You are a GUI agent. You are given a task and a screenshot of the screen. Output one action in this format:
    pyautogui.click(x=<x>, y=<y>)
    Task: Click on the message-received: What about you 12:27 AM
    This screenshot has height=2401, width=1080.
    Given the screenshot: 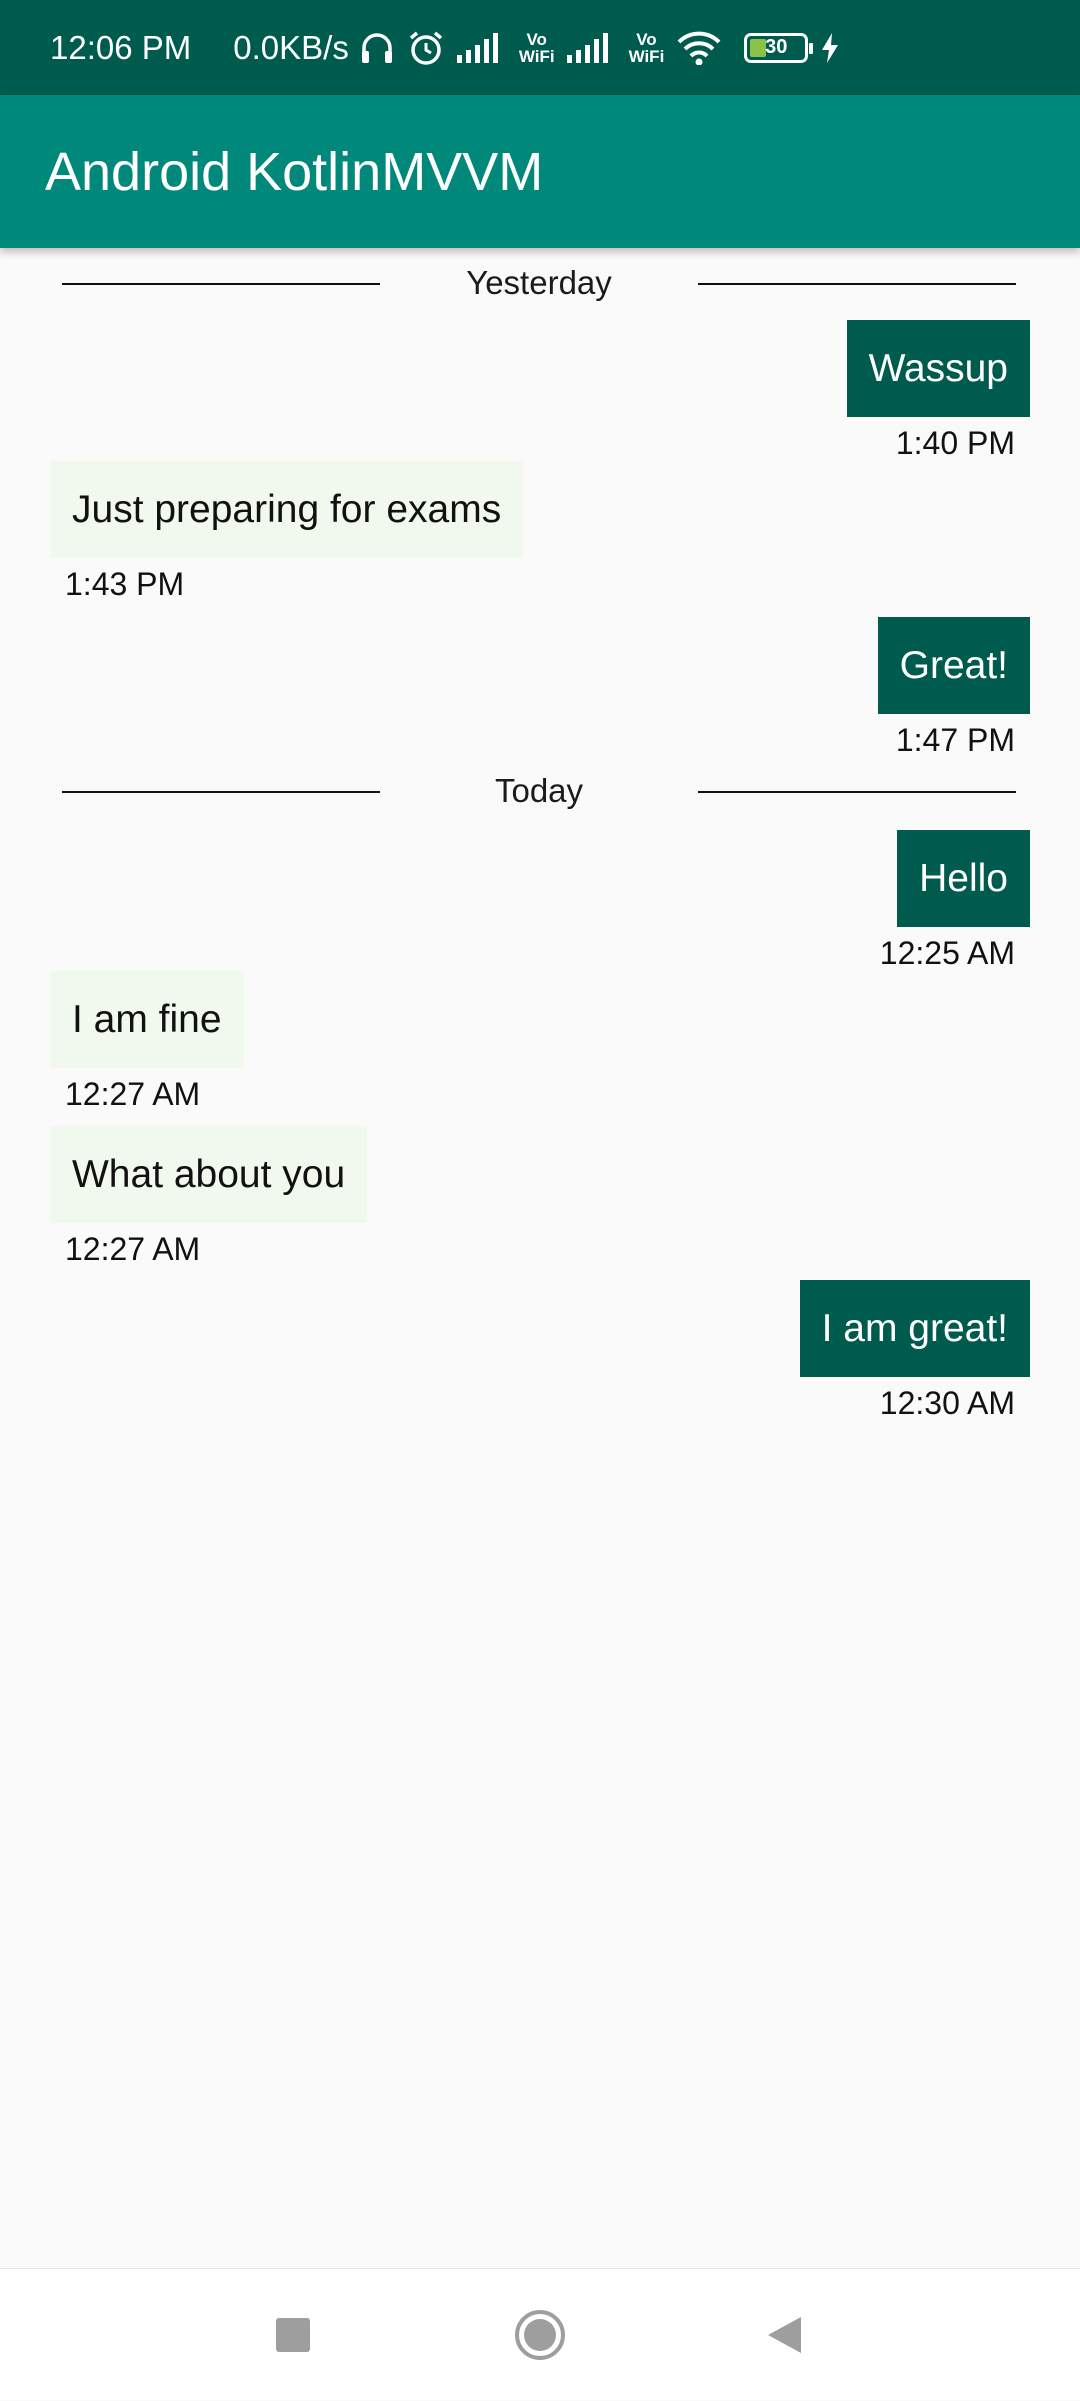 What is the action you would take?
    pyautogui.click(x=209, y=1197)
    